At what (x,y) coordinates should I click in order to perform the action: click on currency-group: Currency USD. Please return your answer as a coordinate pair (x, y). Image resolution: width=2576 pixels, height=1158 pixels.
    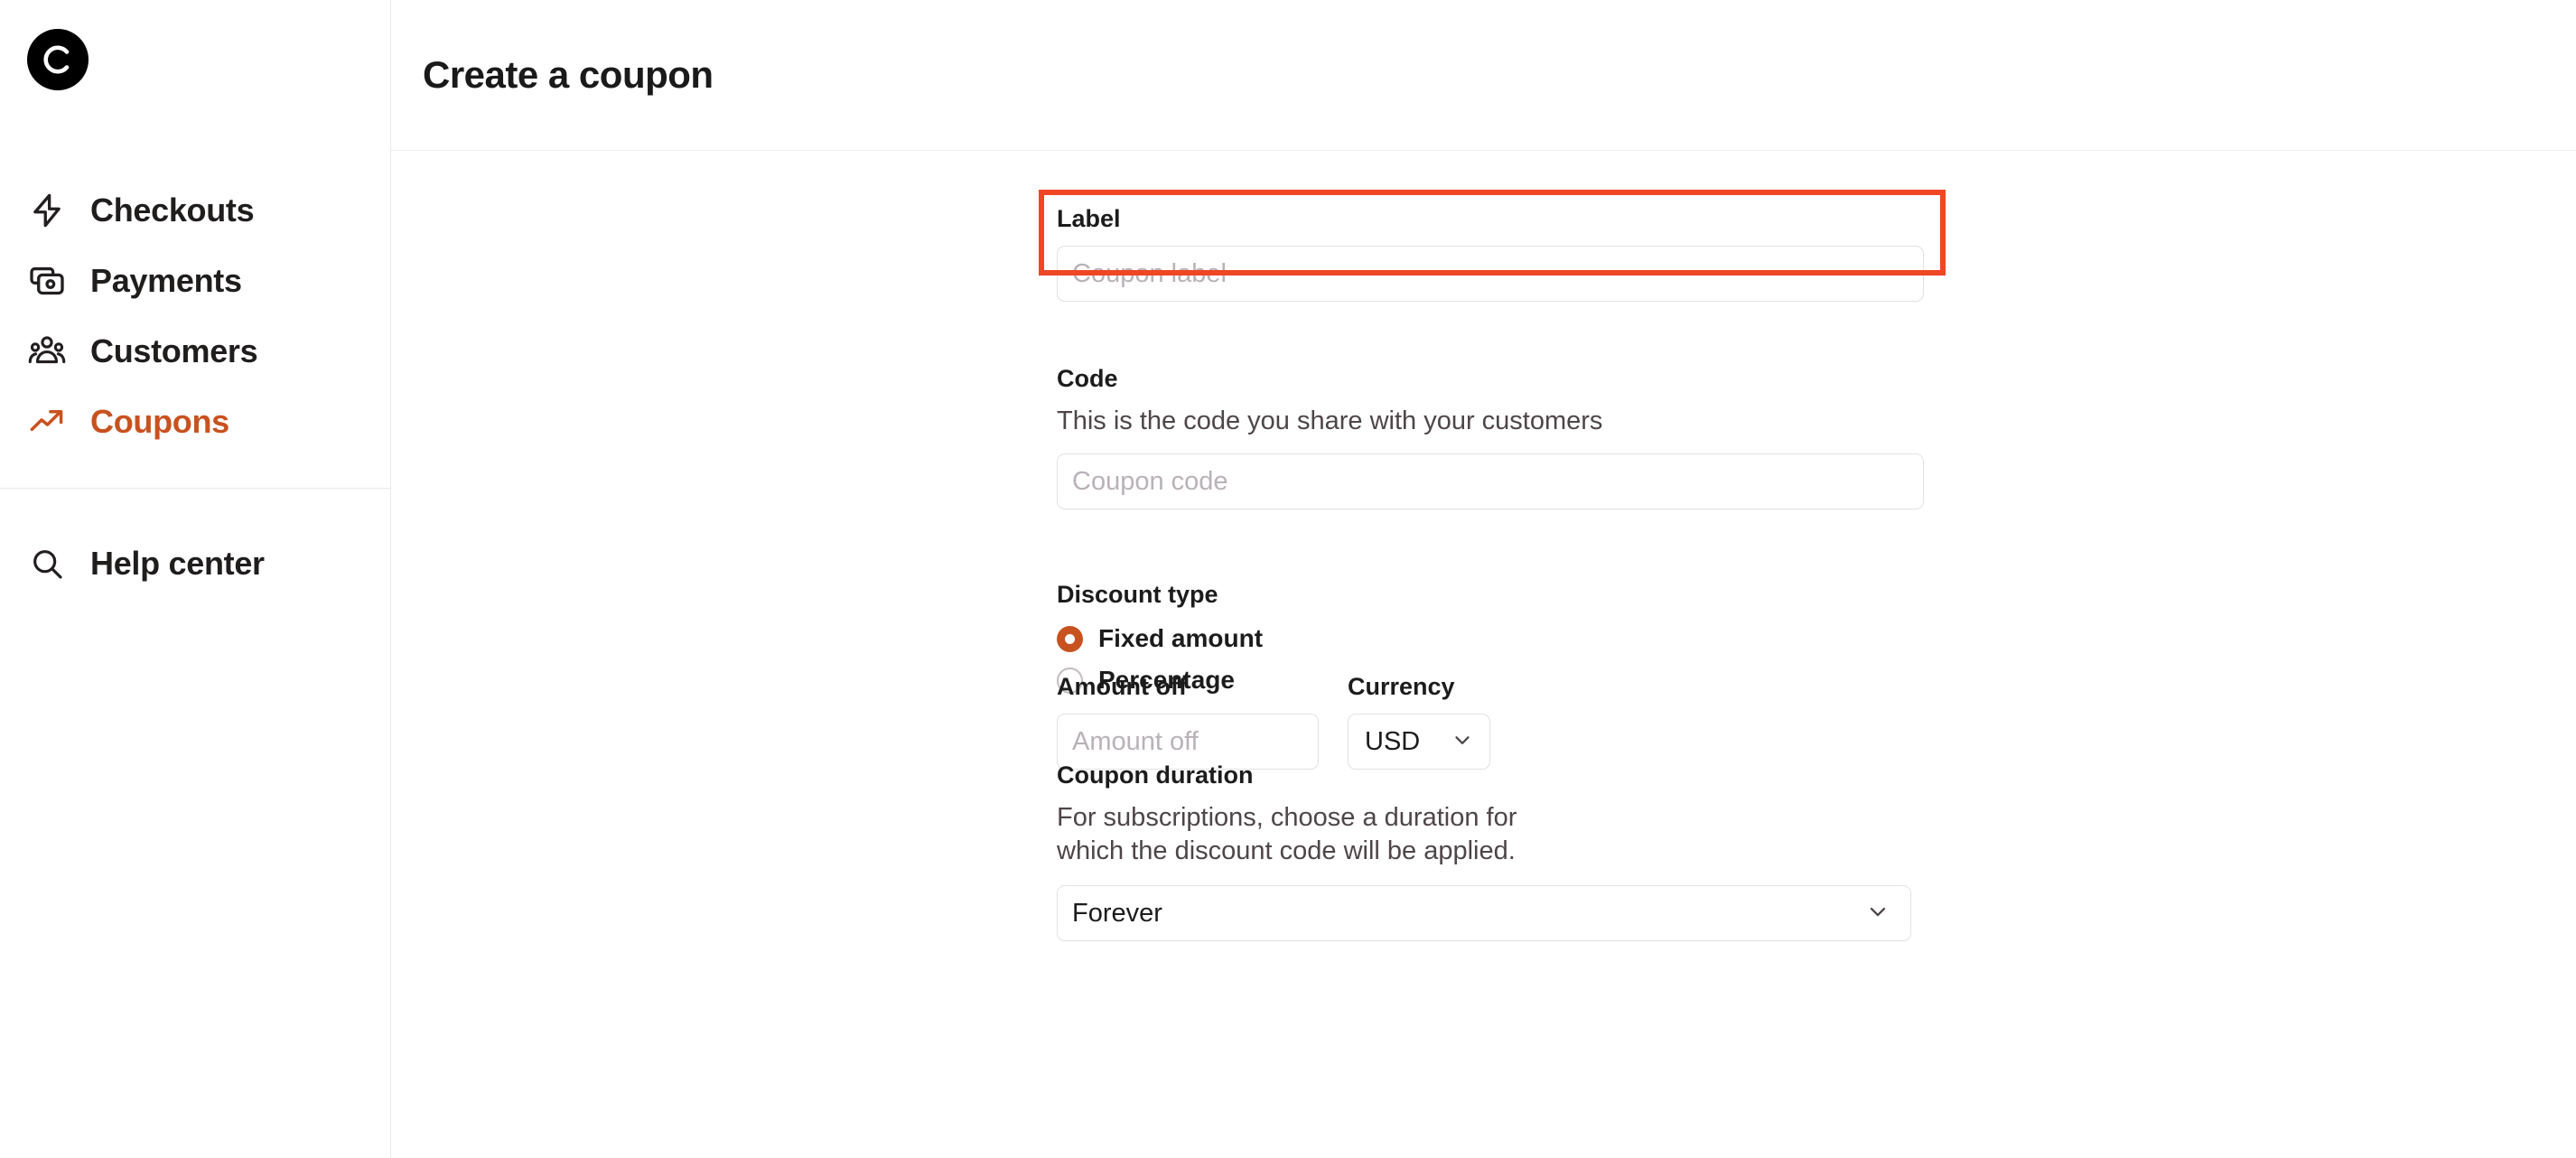
    Looking at the image, I should click on (1419, 723).